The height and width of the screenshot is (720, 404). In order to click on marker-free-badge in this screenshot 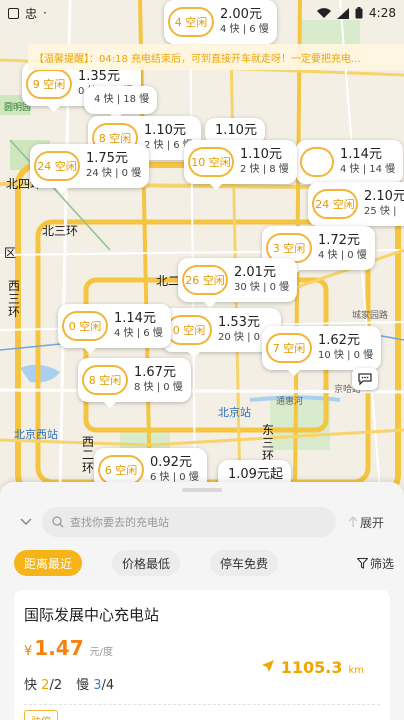, I will do `click(317, 162)`.